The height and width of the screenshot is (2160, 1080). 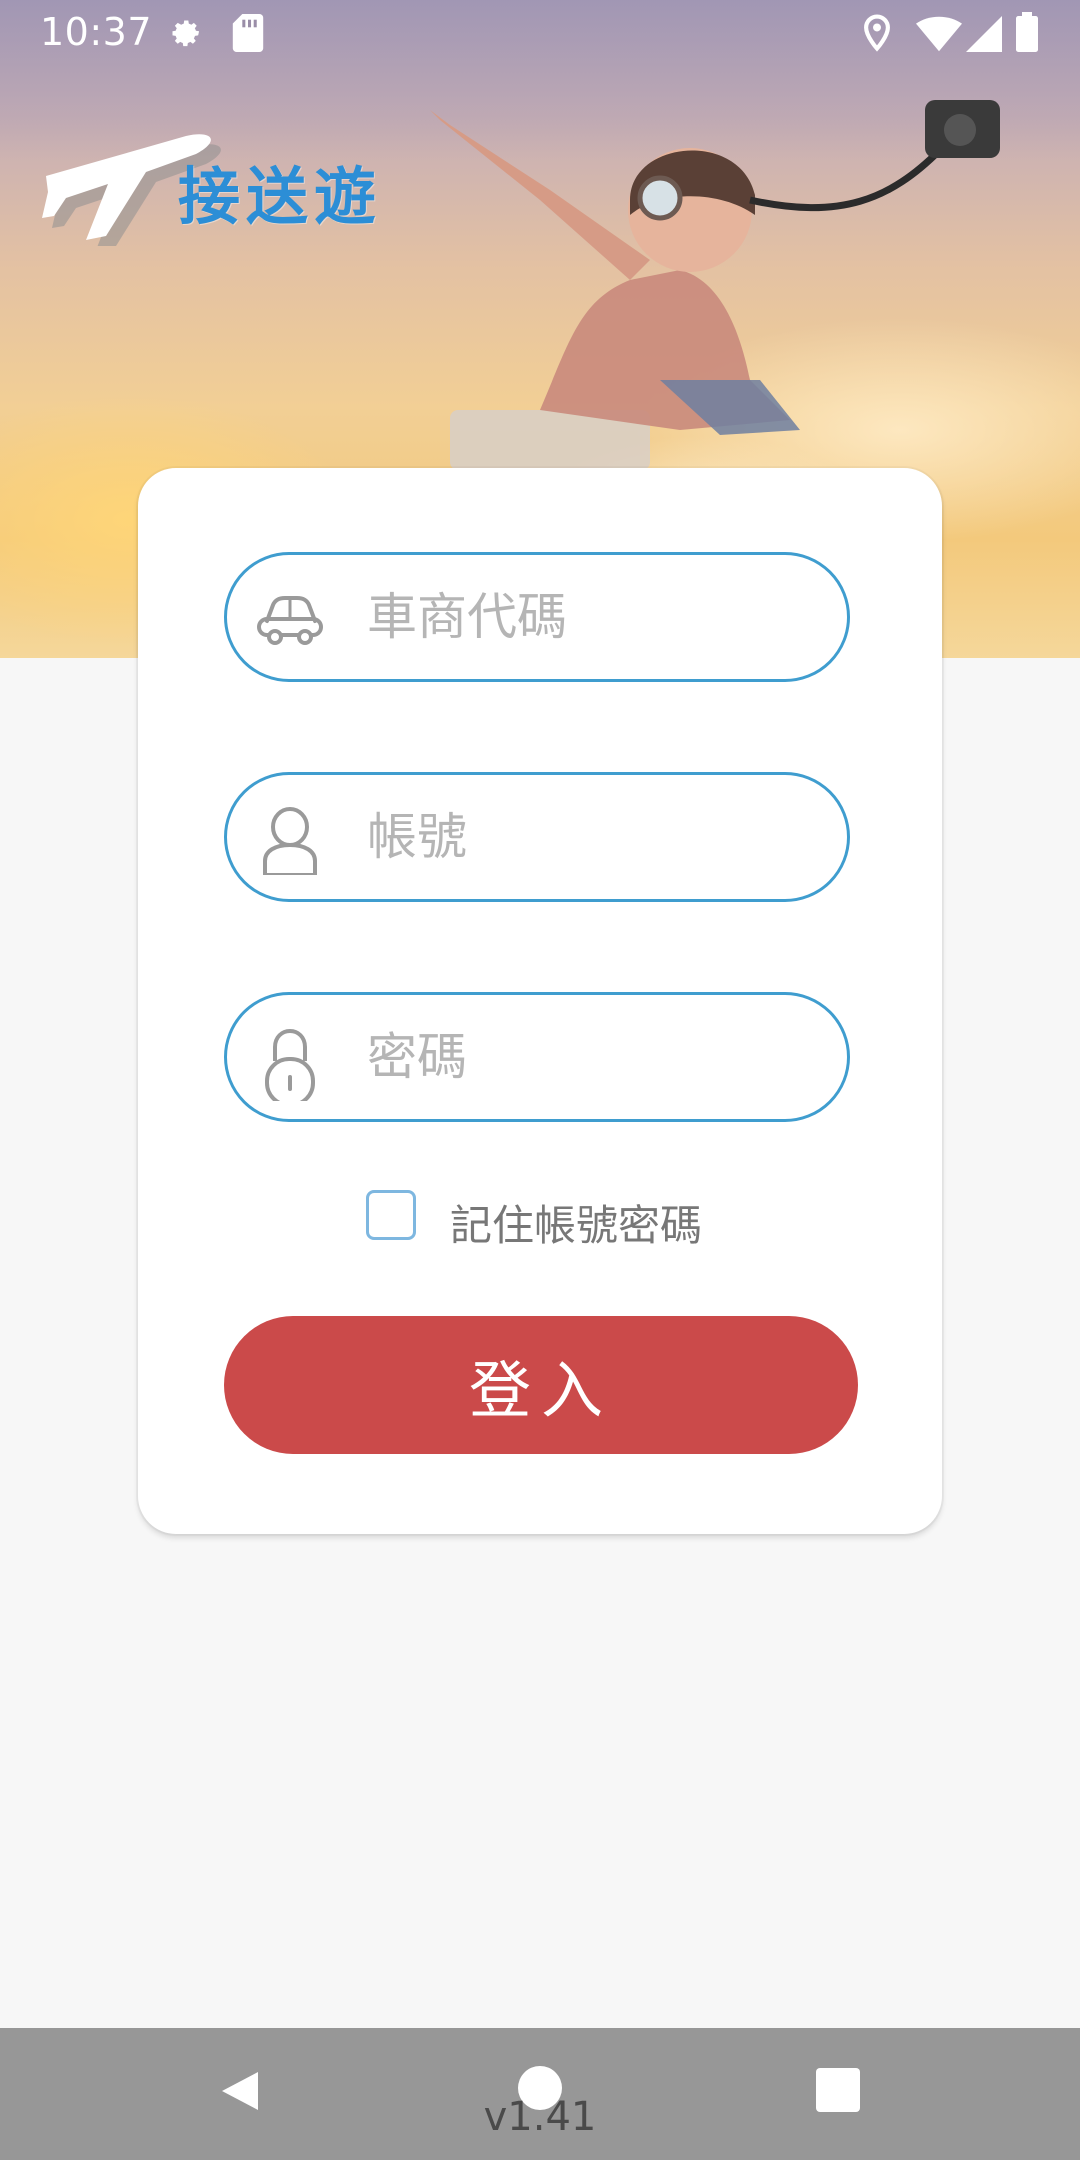 I want to click on battery-icon, so click(x=1027, y=32).